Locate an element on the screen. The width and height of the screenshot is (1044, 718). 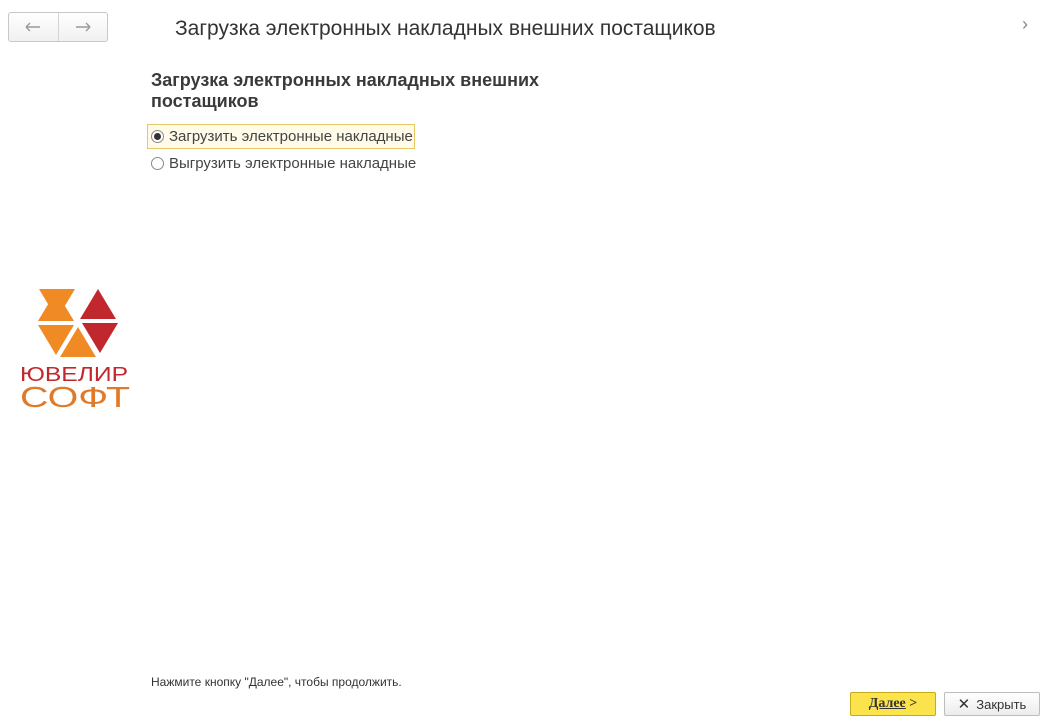
more-chevron-icon: › is located at coordinates (1025, 24).